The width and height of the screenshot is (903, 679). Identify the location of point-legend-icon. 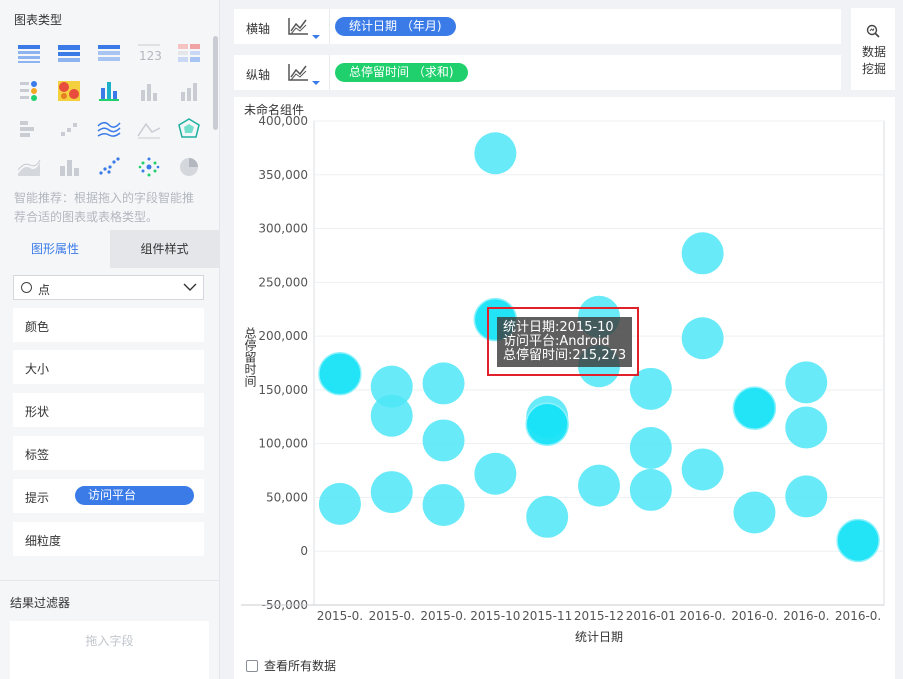
(29, 91).